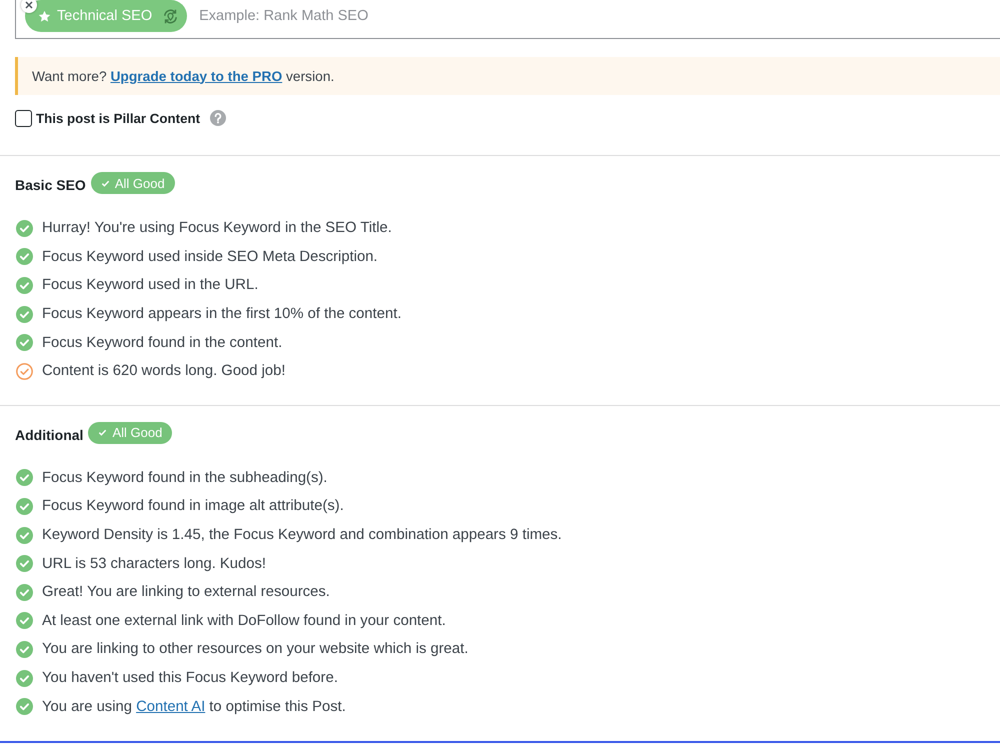 This screenshot has width=1000, height=750. Describe the element at coordinates (104, 16) in the screenshot. I see `keyword-label: Technical SEO` at that location.